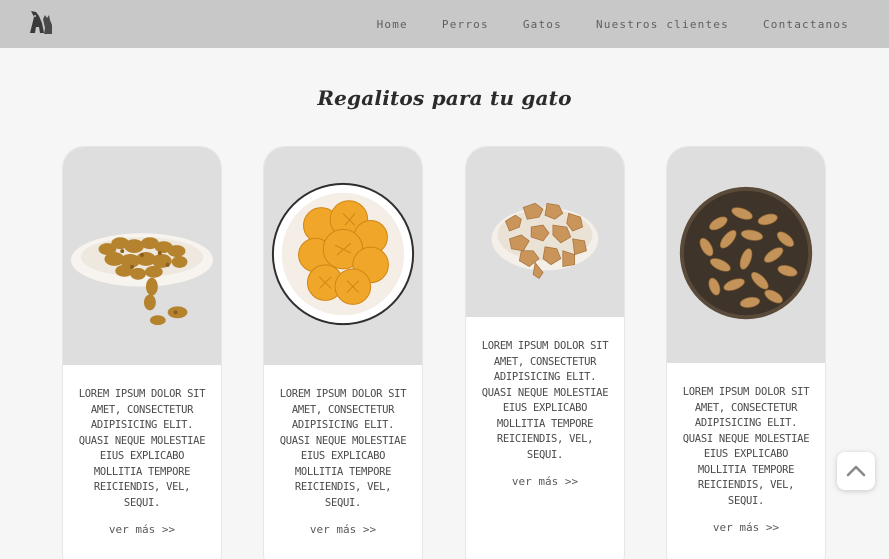 The image size is (889, 559). I want to click on scroll-top-button, so click(856, 471).